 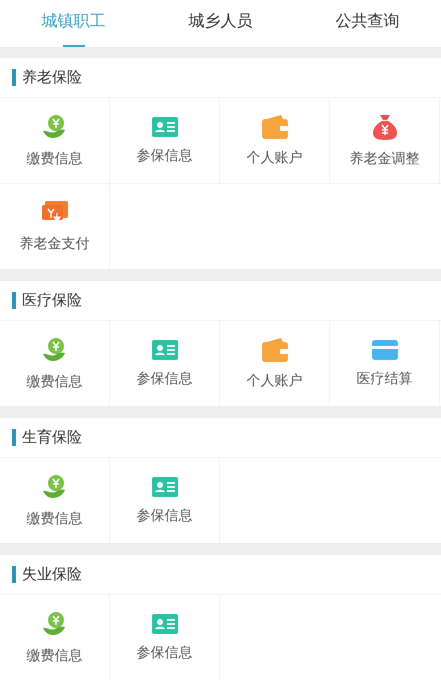 I want to click on section-title: 生育保险, so click(x=52, y=437).